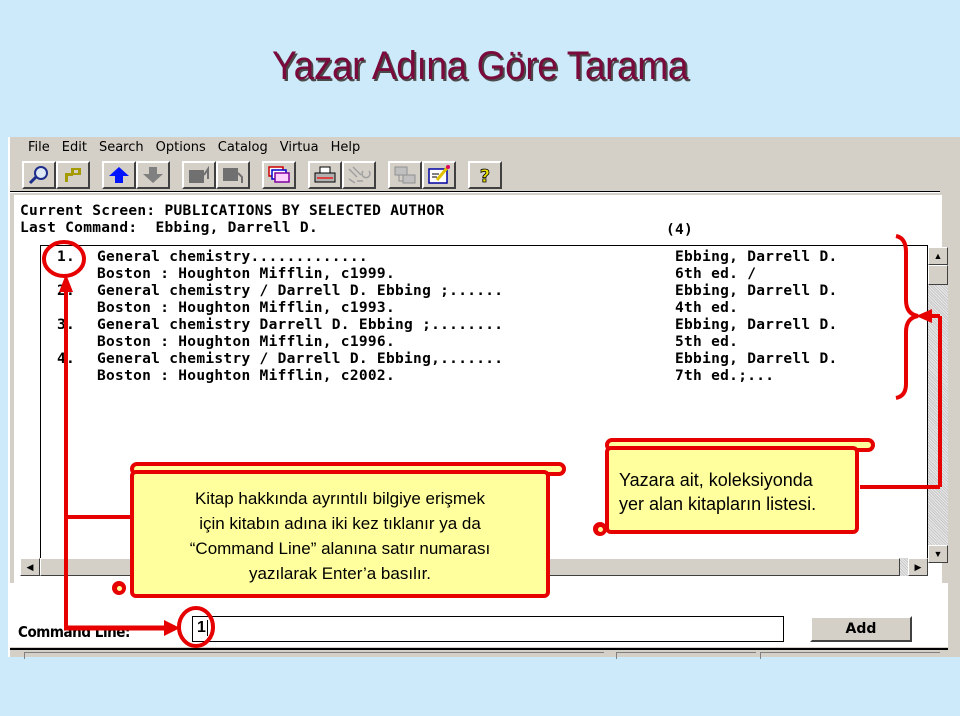 This screenshot has width=960, height=716. I want to click on result-number: 4., so click(66, 359).